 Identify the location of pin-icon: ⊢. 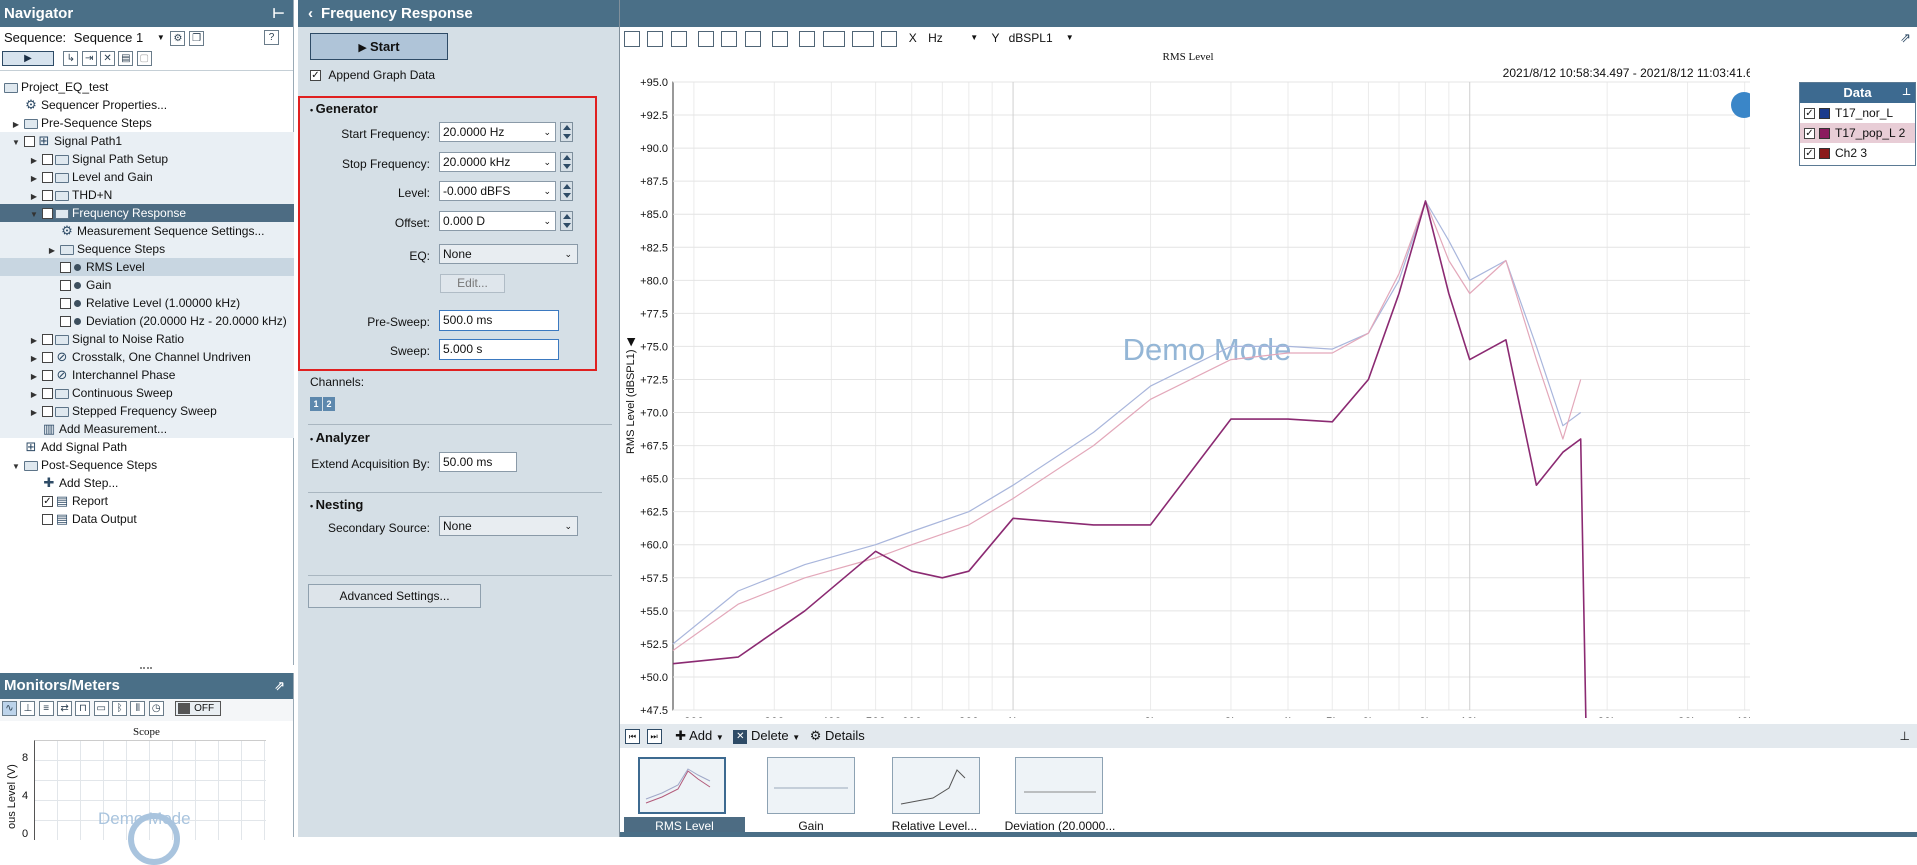
(278, 13).